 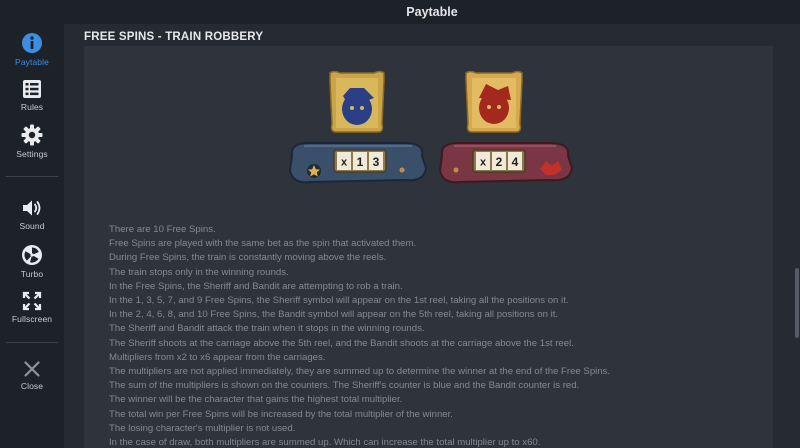 What do you see at coordinates (515, 162) in the screenshot?
I see `svg-text: 4` at bounding box center [515, 162].